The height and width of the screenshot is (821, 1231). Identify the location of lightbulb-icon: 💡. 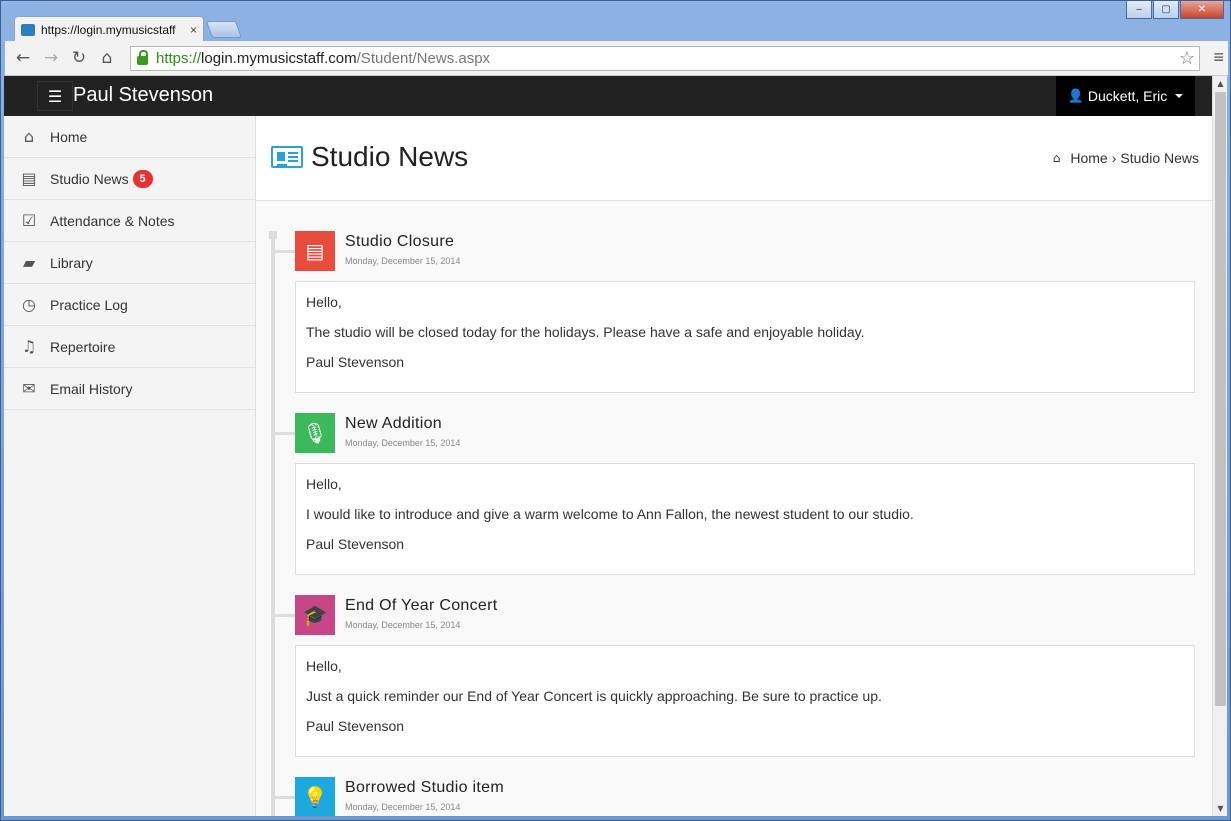
(304, 796).